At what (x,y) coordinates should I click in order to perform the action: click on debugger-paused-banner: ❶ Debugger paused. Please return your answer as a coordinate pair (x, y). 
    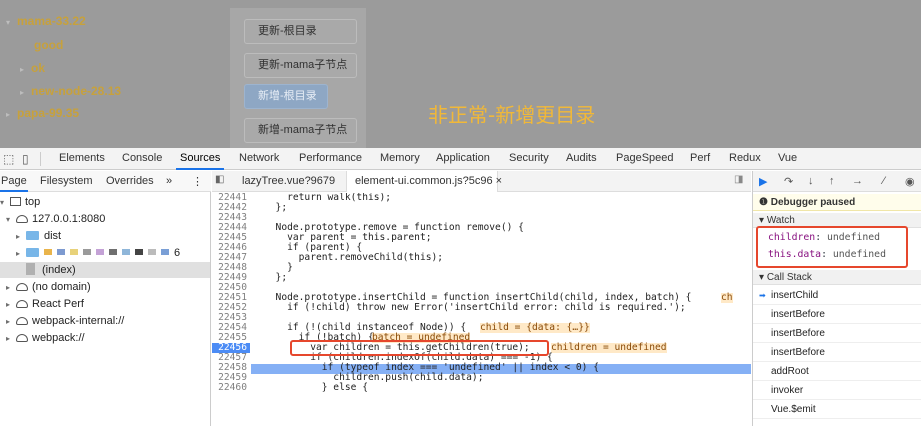
    Looking at the image, I should click on (837, 202).